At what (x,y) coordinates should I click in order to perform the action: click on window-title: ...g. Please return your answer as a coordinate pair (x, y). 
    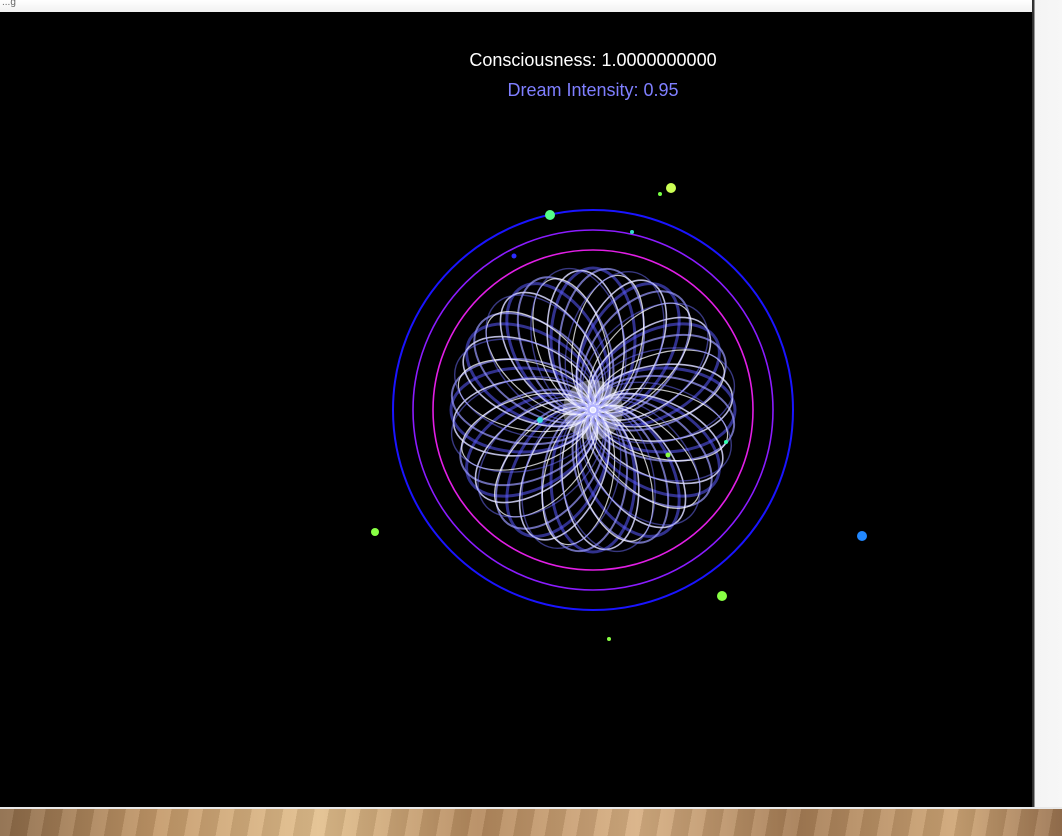
    Looking at the image, I should click on (9, 4).